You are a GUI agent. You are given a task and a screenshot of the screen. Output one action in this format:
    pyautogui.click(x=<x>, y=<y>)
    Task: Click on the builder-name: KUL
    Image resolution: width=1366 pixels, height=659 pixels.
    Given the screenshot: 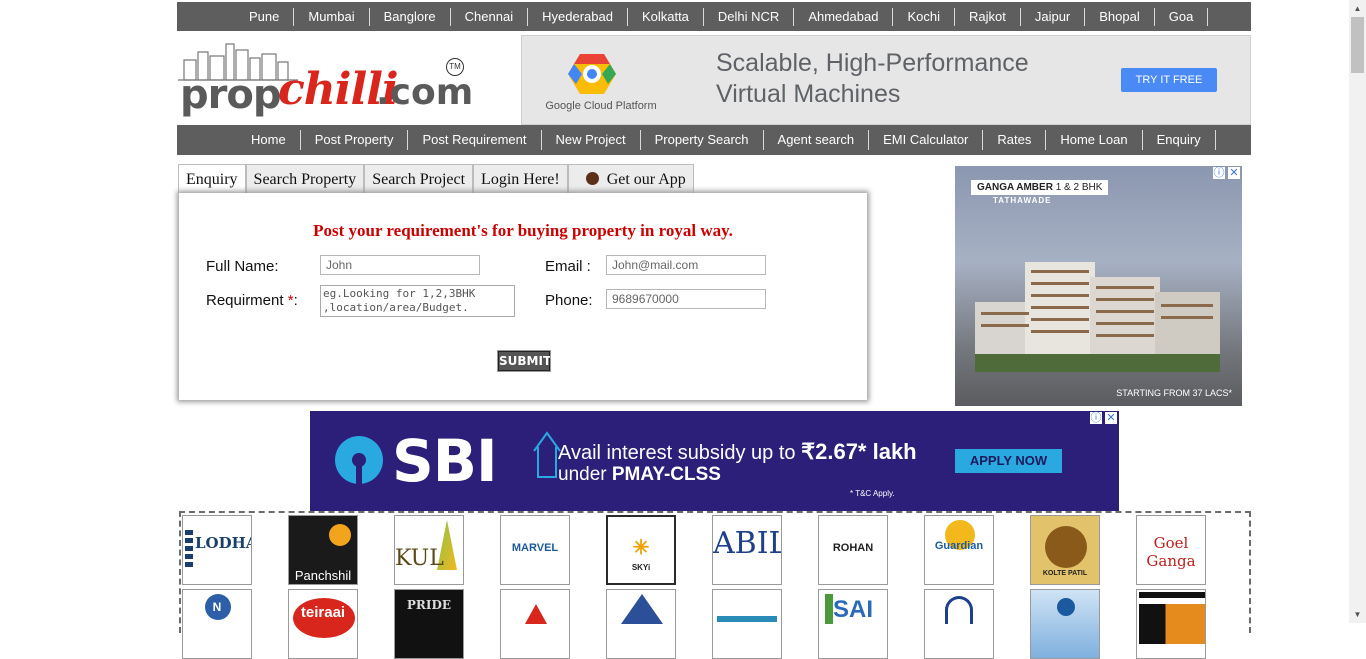 What is the action you would take?
    pyautogui.click(x=419, y=558)
    